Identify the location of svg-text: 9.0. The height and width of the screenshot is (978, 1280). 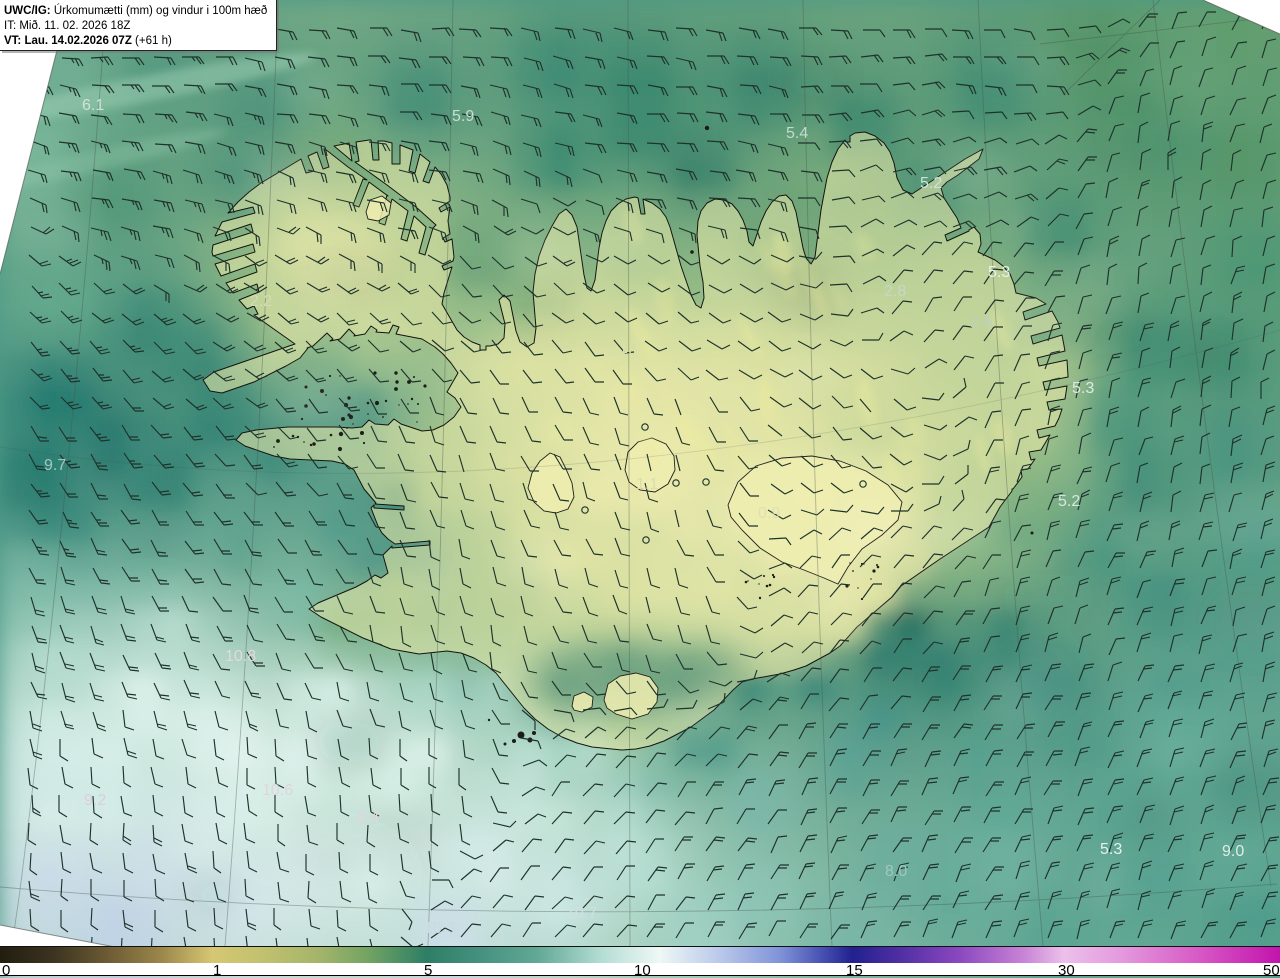
(1233, 851).